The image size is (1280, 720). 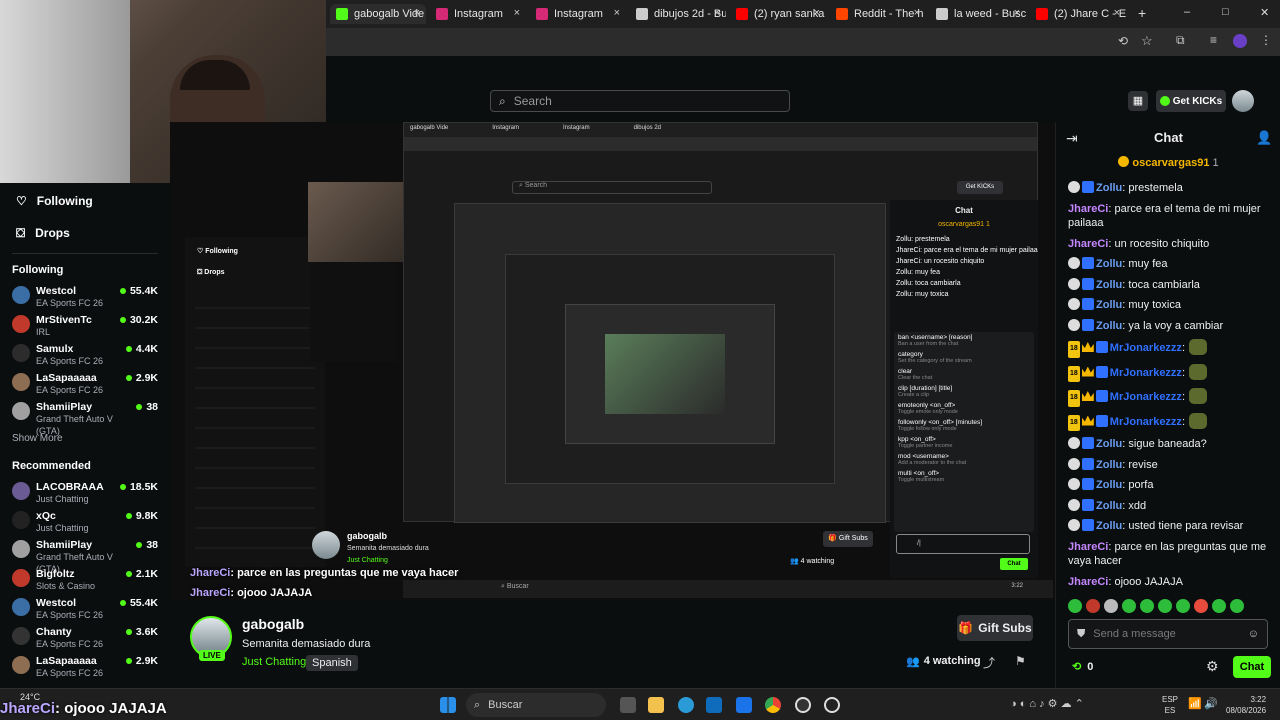 I want to click on browser-tab: (2) Jhare C - E ×, so click(x=1078, y=14).